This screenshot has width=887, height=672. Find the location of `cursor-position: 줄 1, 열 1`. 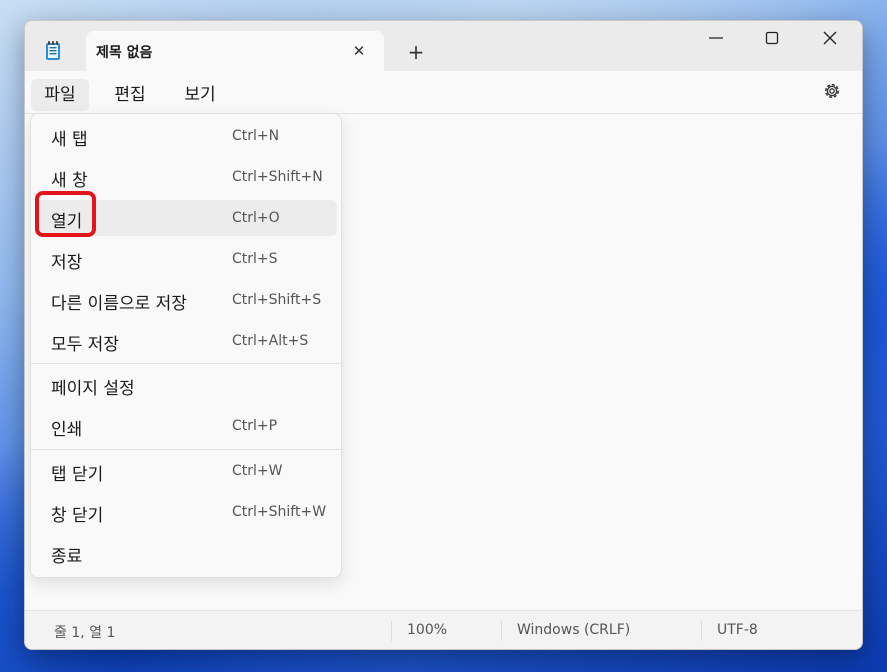

cursor-position: 줄 1, 열 1 is located at coordinates (85, 633).